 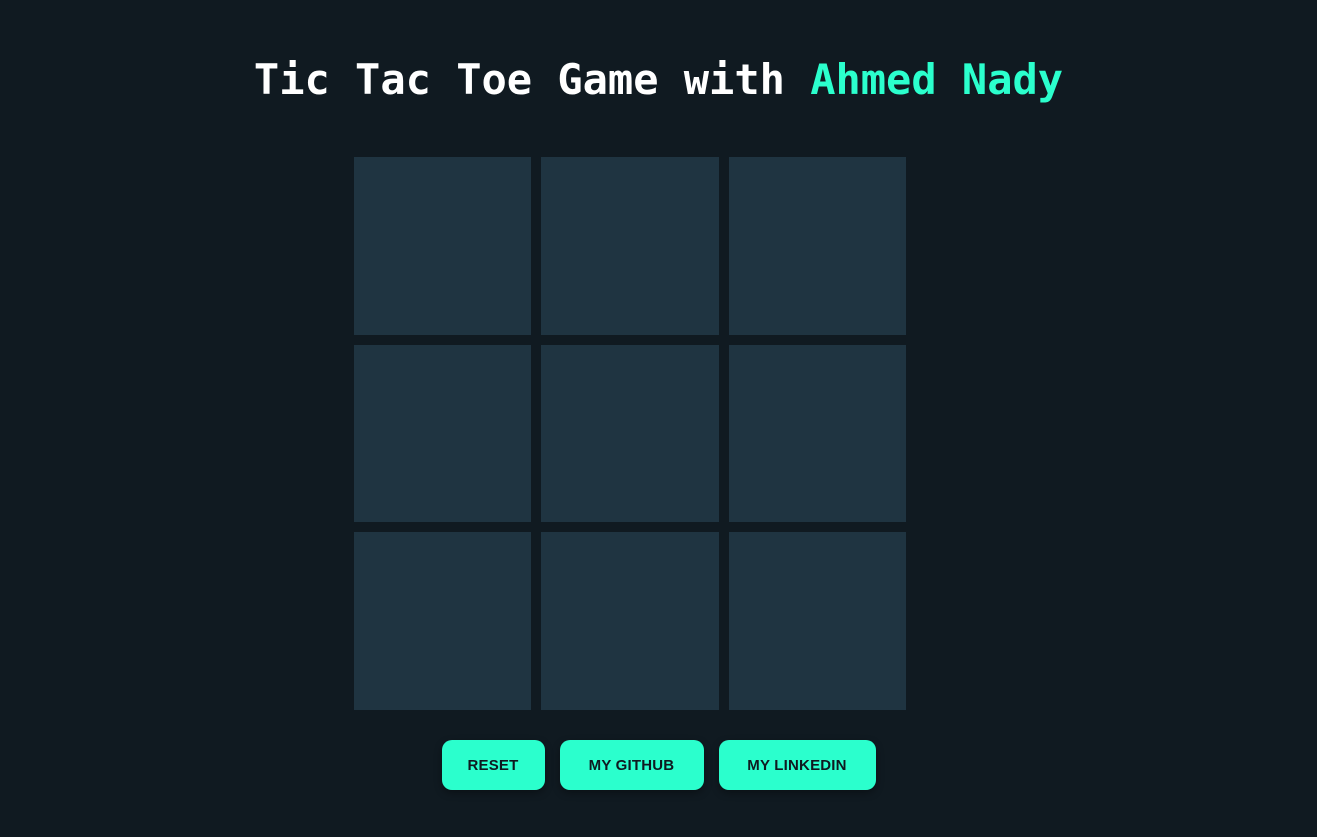 I want to click on action-buttons: RESET MY GITHUB MY LINKEDIN, so click(x=658, y=765).